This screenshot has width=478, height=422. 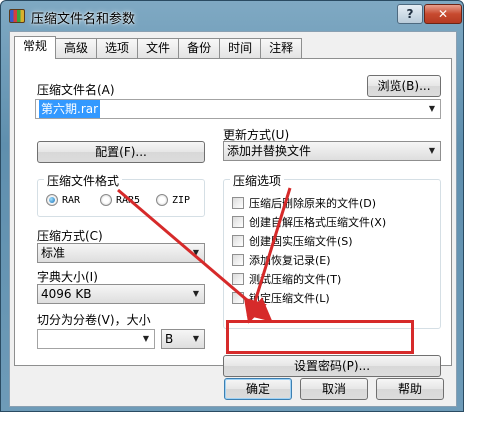 I want to click on checkbox-delete-after: 压缩后删除原来的文件(D), so click(x=304, y=203).